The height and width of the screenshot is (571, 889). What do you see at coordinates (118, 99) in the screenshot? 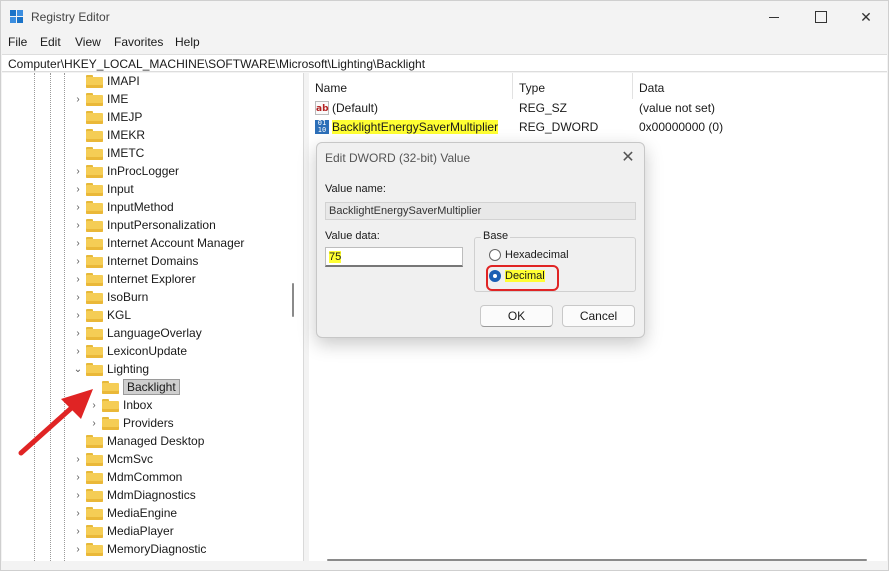
I see `tree-item-label: IME` at bounding box center [118, 99].